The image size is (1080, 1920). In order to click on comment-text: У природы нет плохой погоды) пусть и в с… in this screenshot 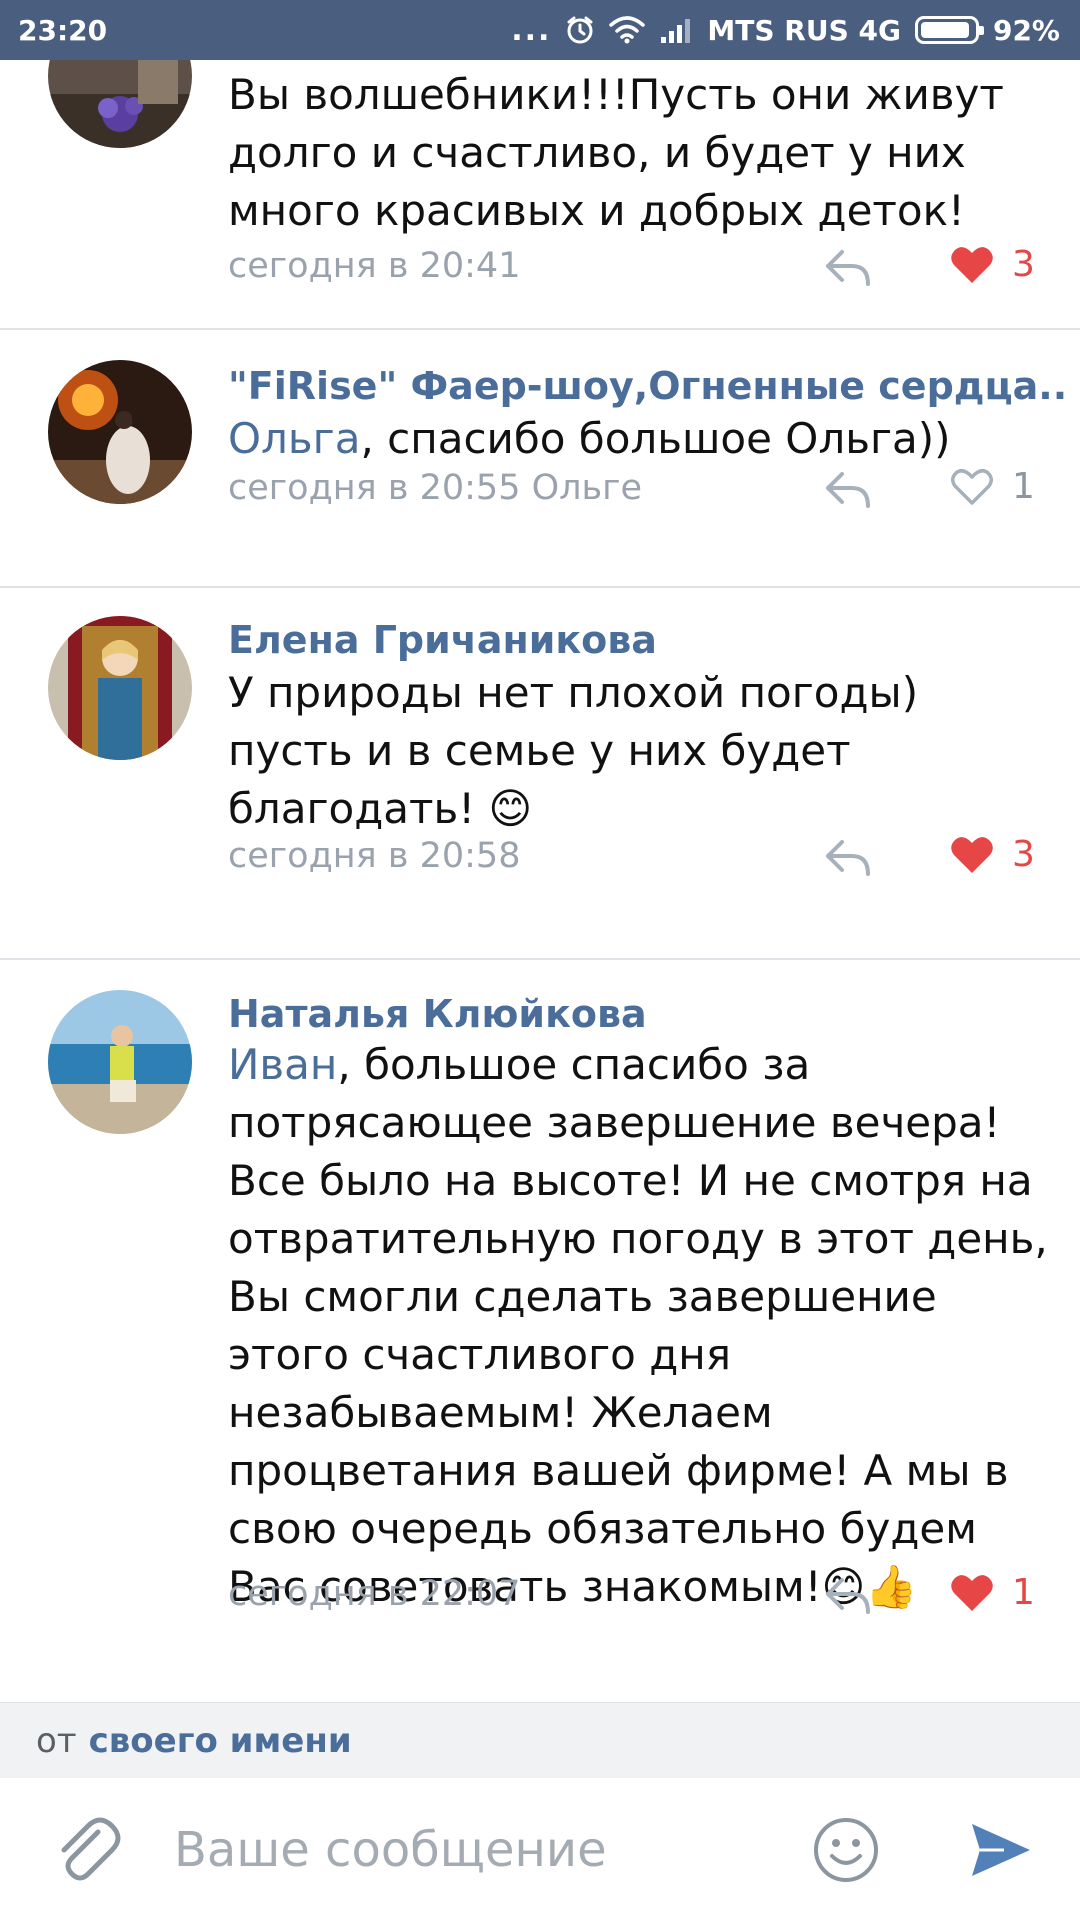, I will do `click(638, 751)`.